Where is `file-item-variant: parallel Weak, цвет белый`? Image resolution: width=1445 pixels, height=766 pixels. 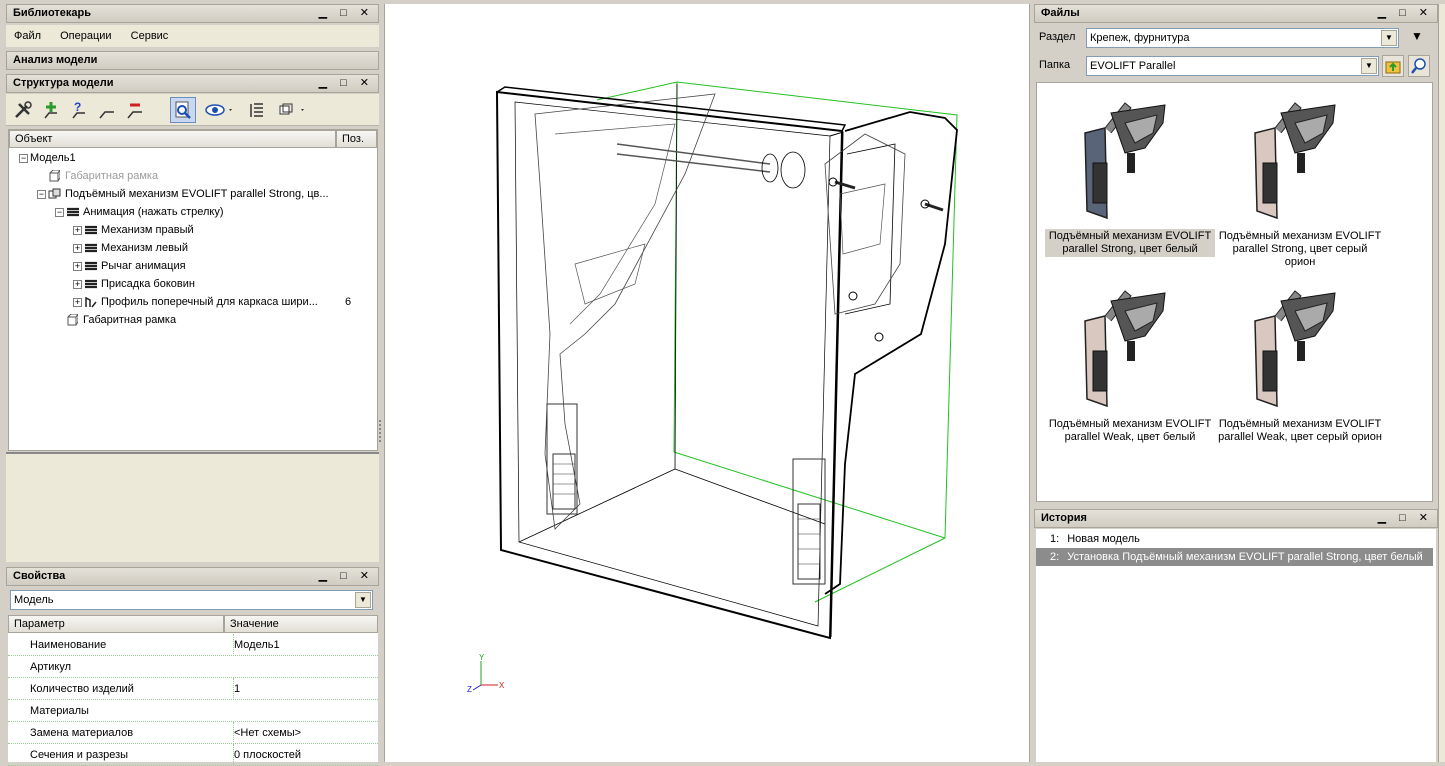 file-item-variant: parallel Weak, цвет белый is located at coordinates (1130, 437).